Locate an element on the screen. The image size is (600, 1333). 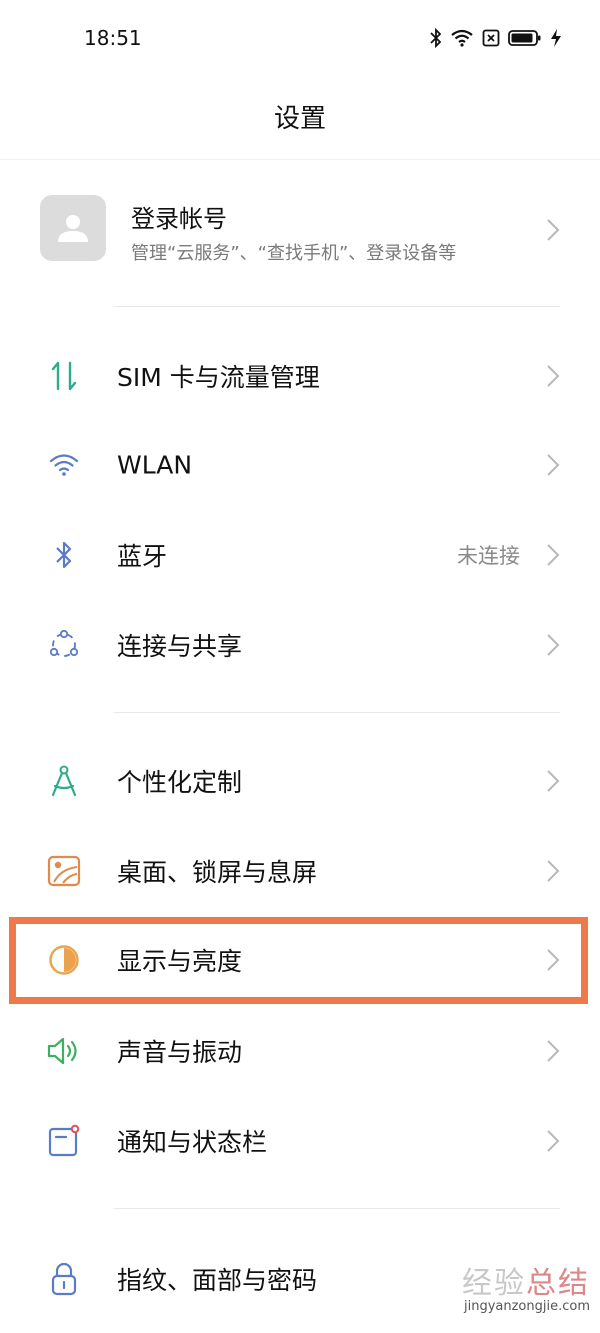
watermark: 经验总结 jingyanzongjie.com is located at coordinates (526, 1291).